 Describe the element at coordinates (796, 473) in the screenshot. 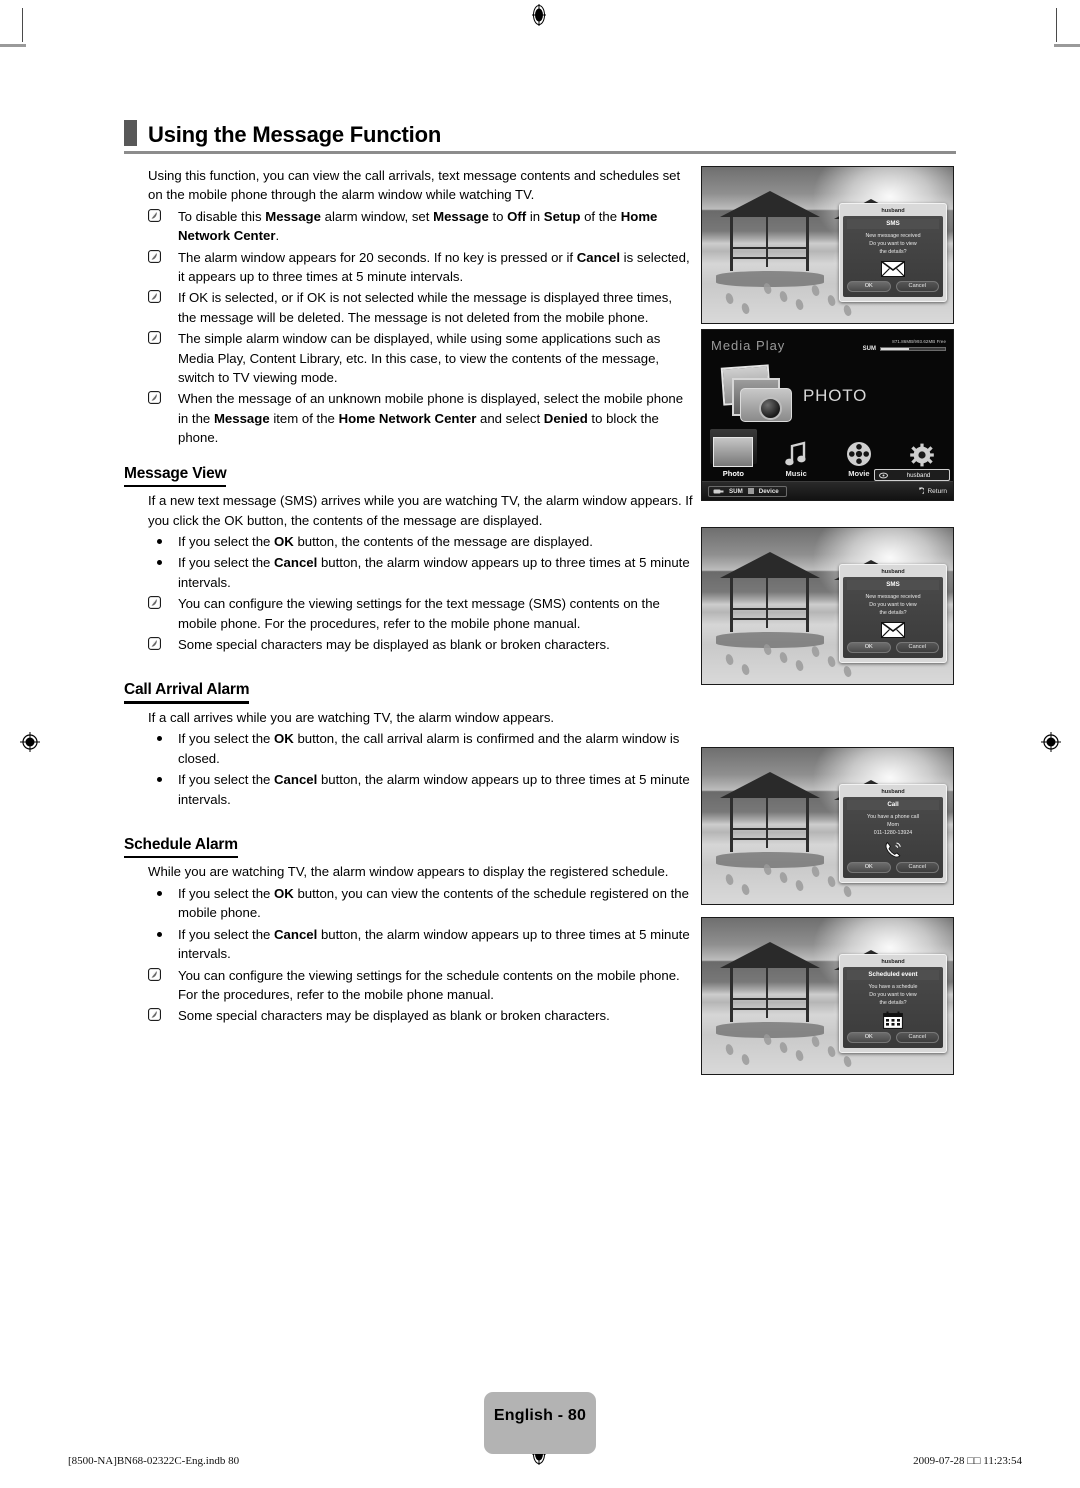

I see `category-label: Music` at that location.